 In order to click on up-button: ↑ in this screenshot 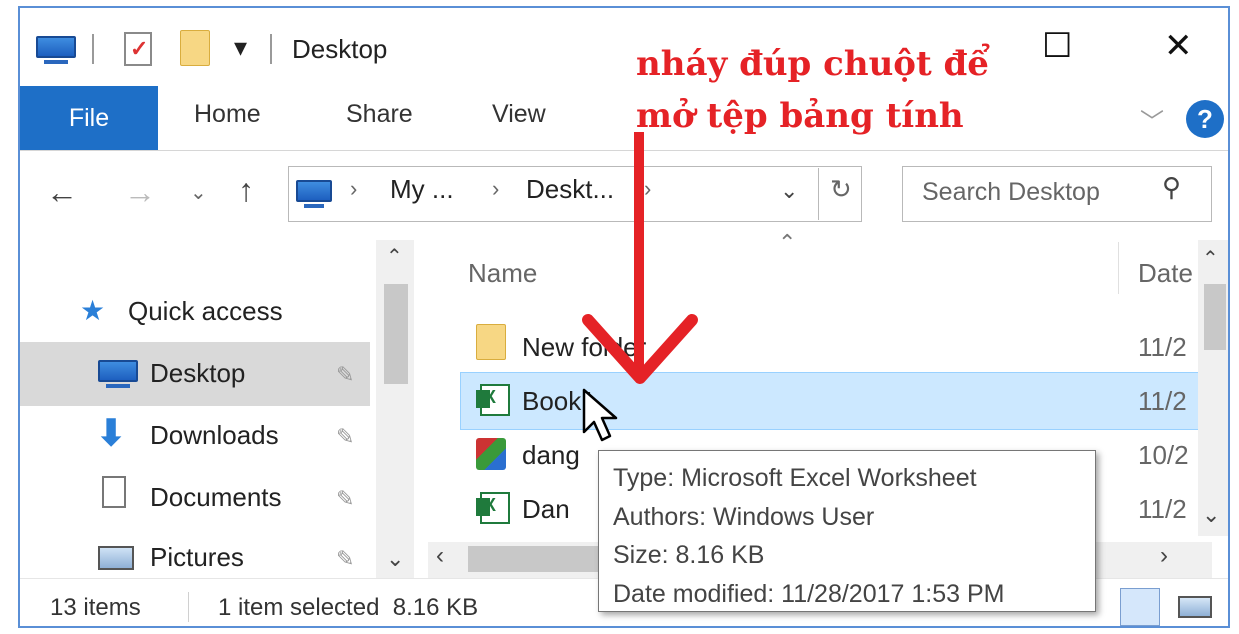, I will do `click(246, 190)`.